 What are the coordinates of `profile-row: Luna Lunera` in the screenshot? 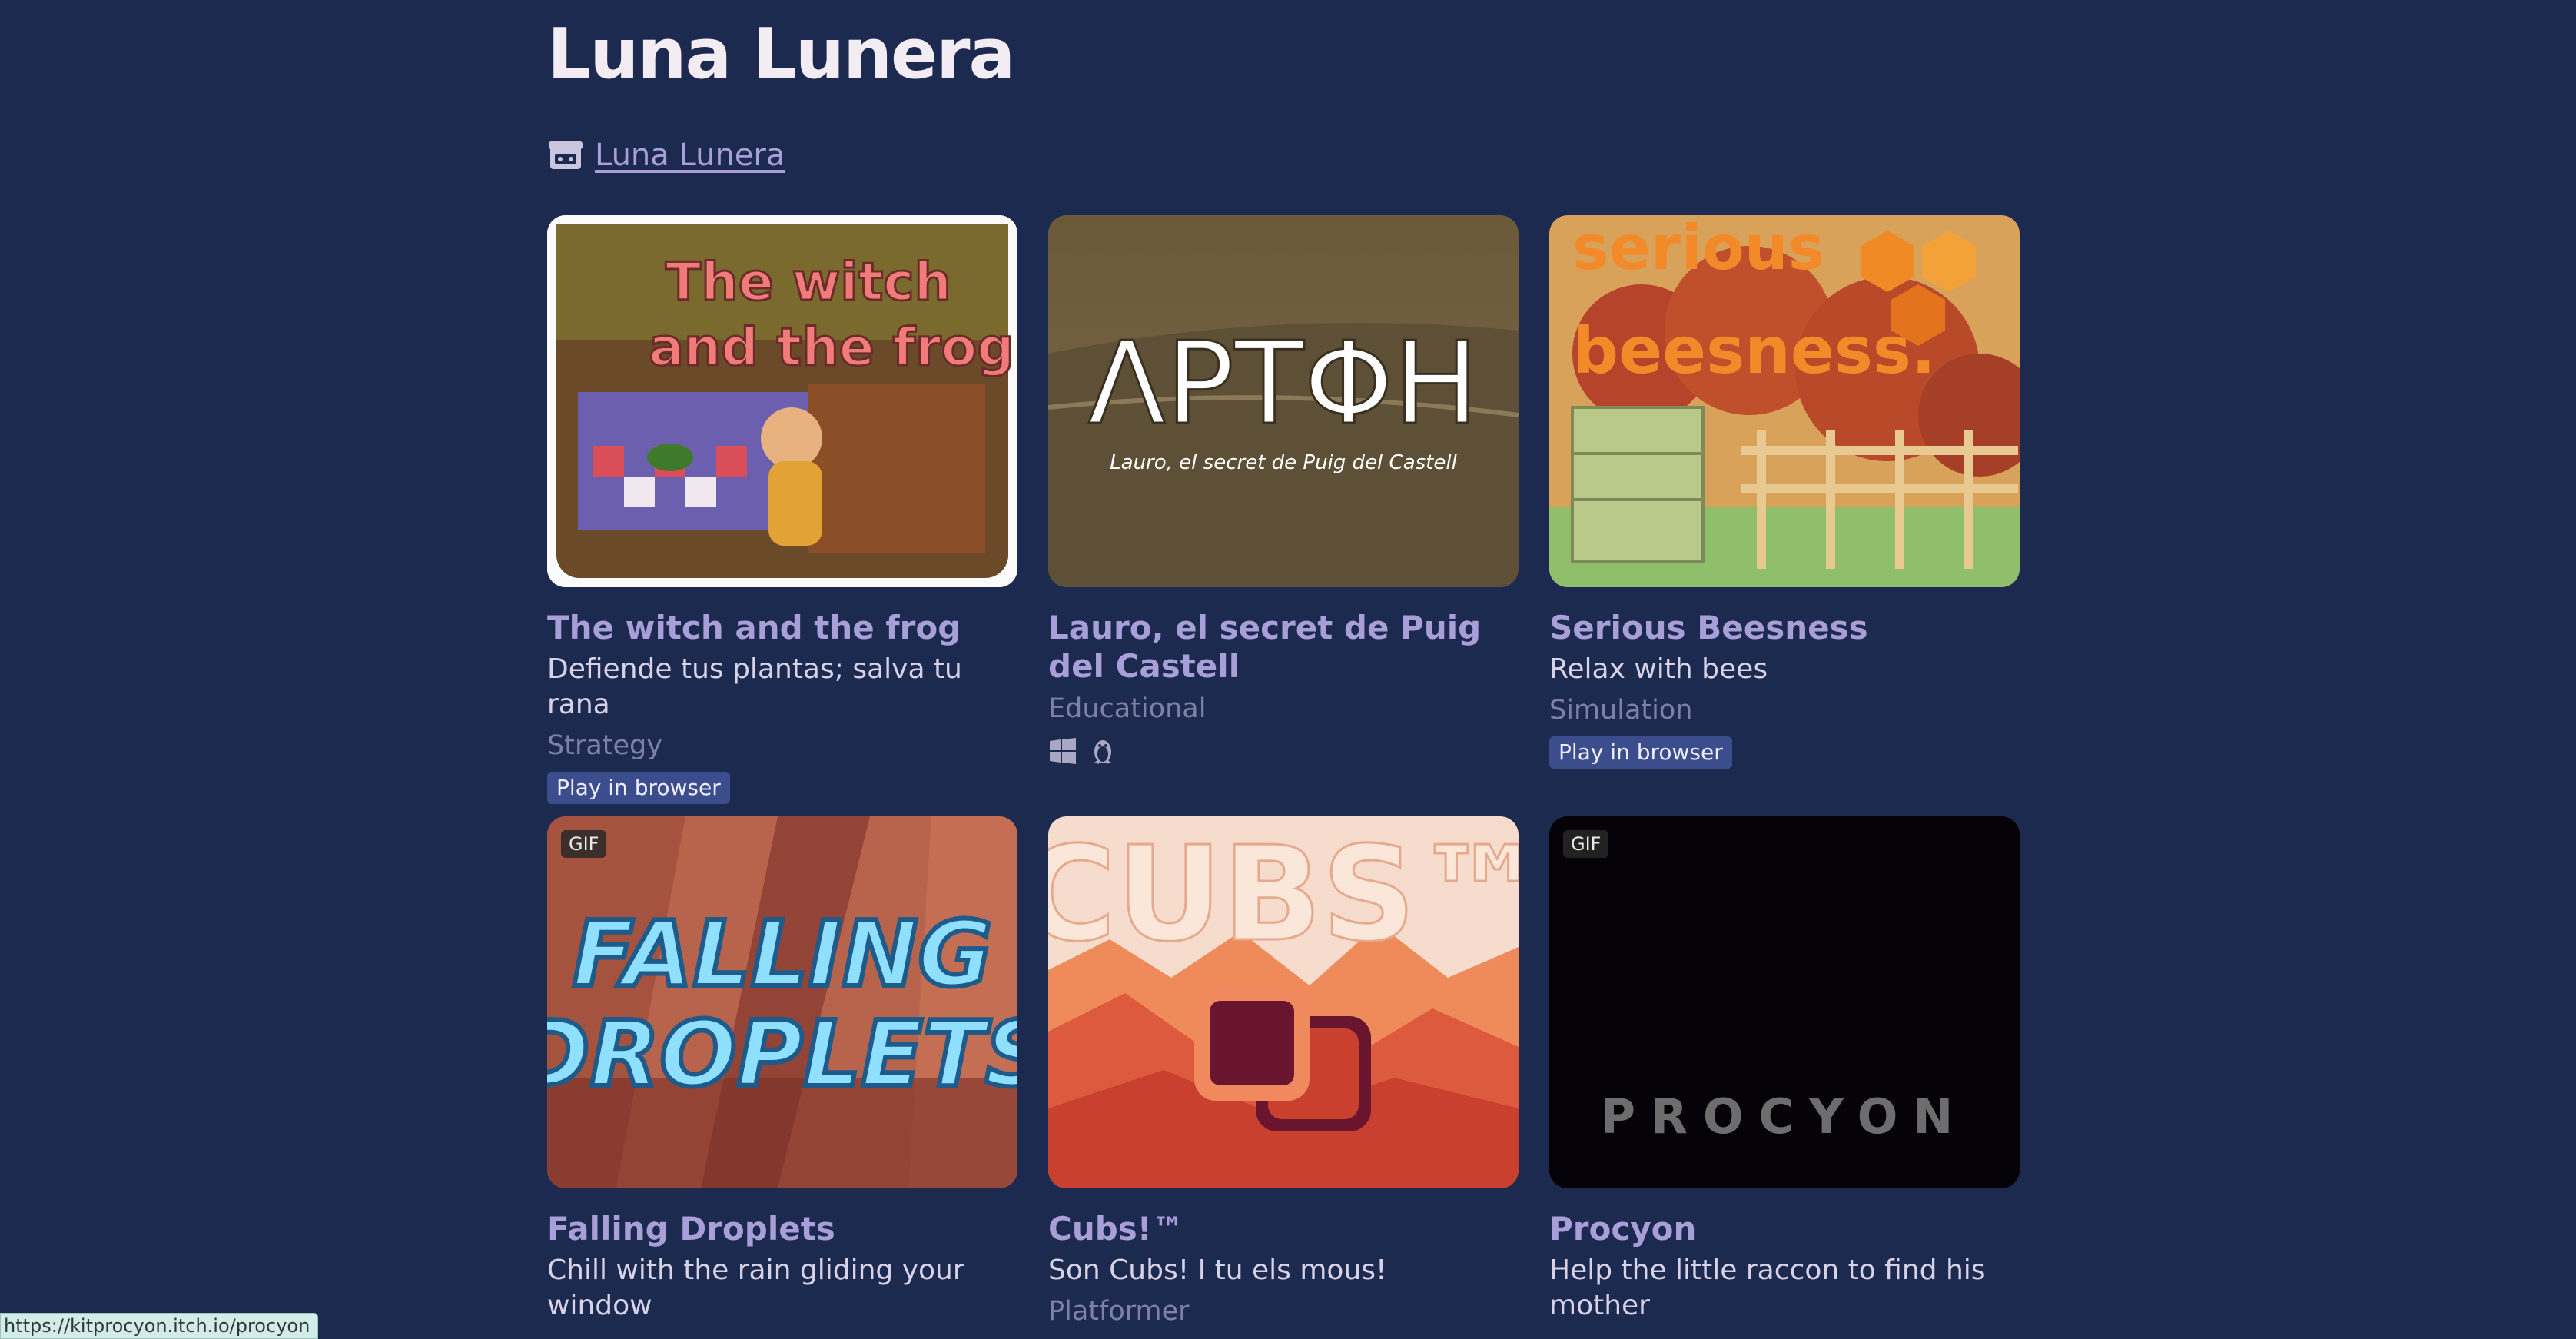 It's located at (666, 155).